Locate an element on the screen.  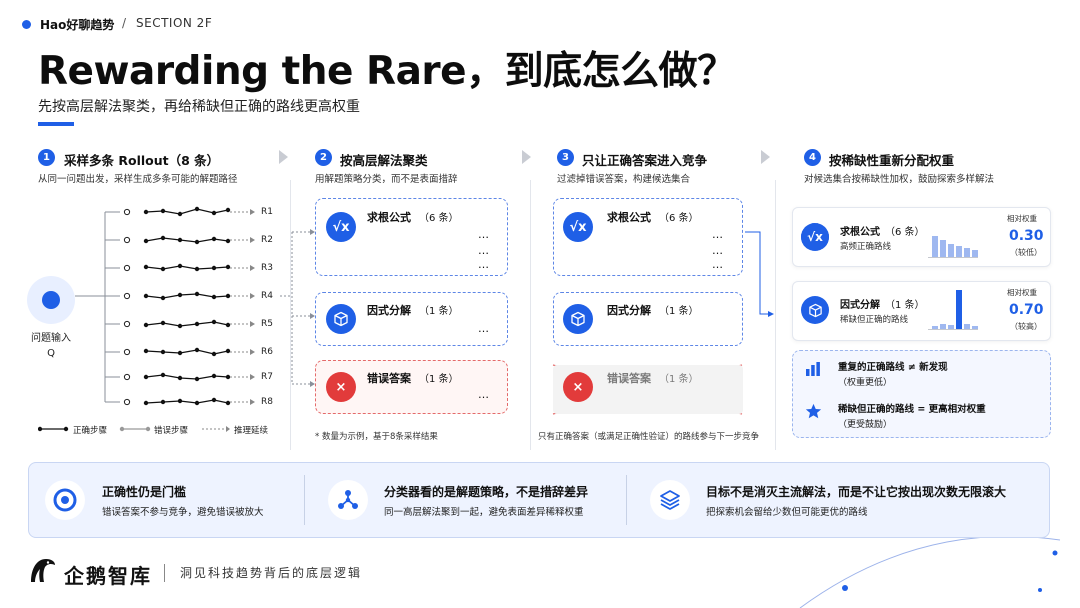
rollout-label-r7: R7 is located at coordinates (267, 377).